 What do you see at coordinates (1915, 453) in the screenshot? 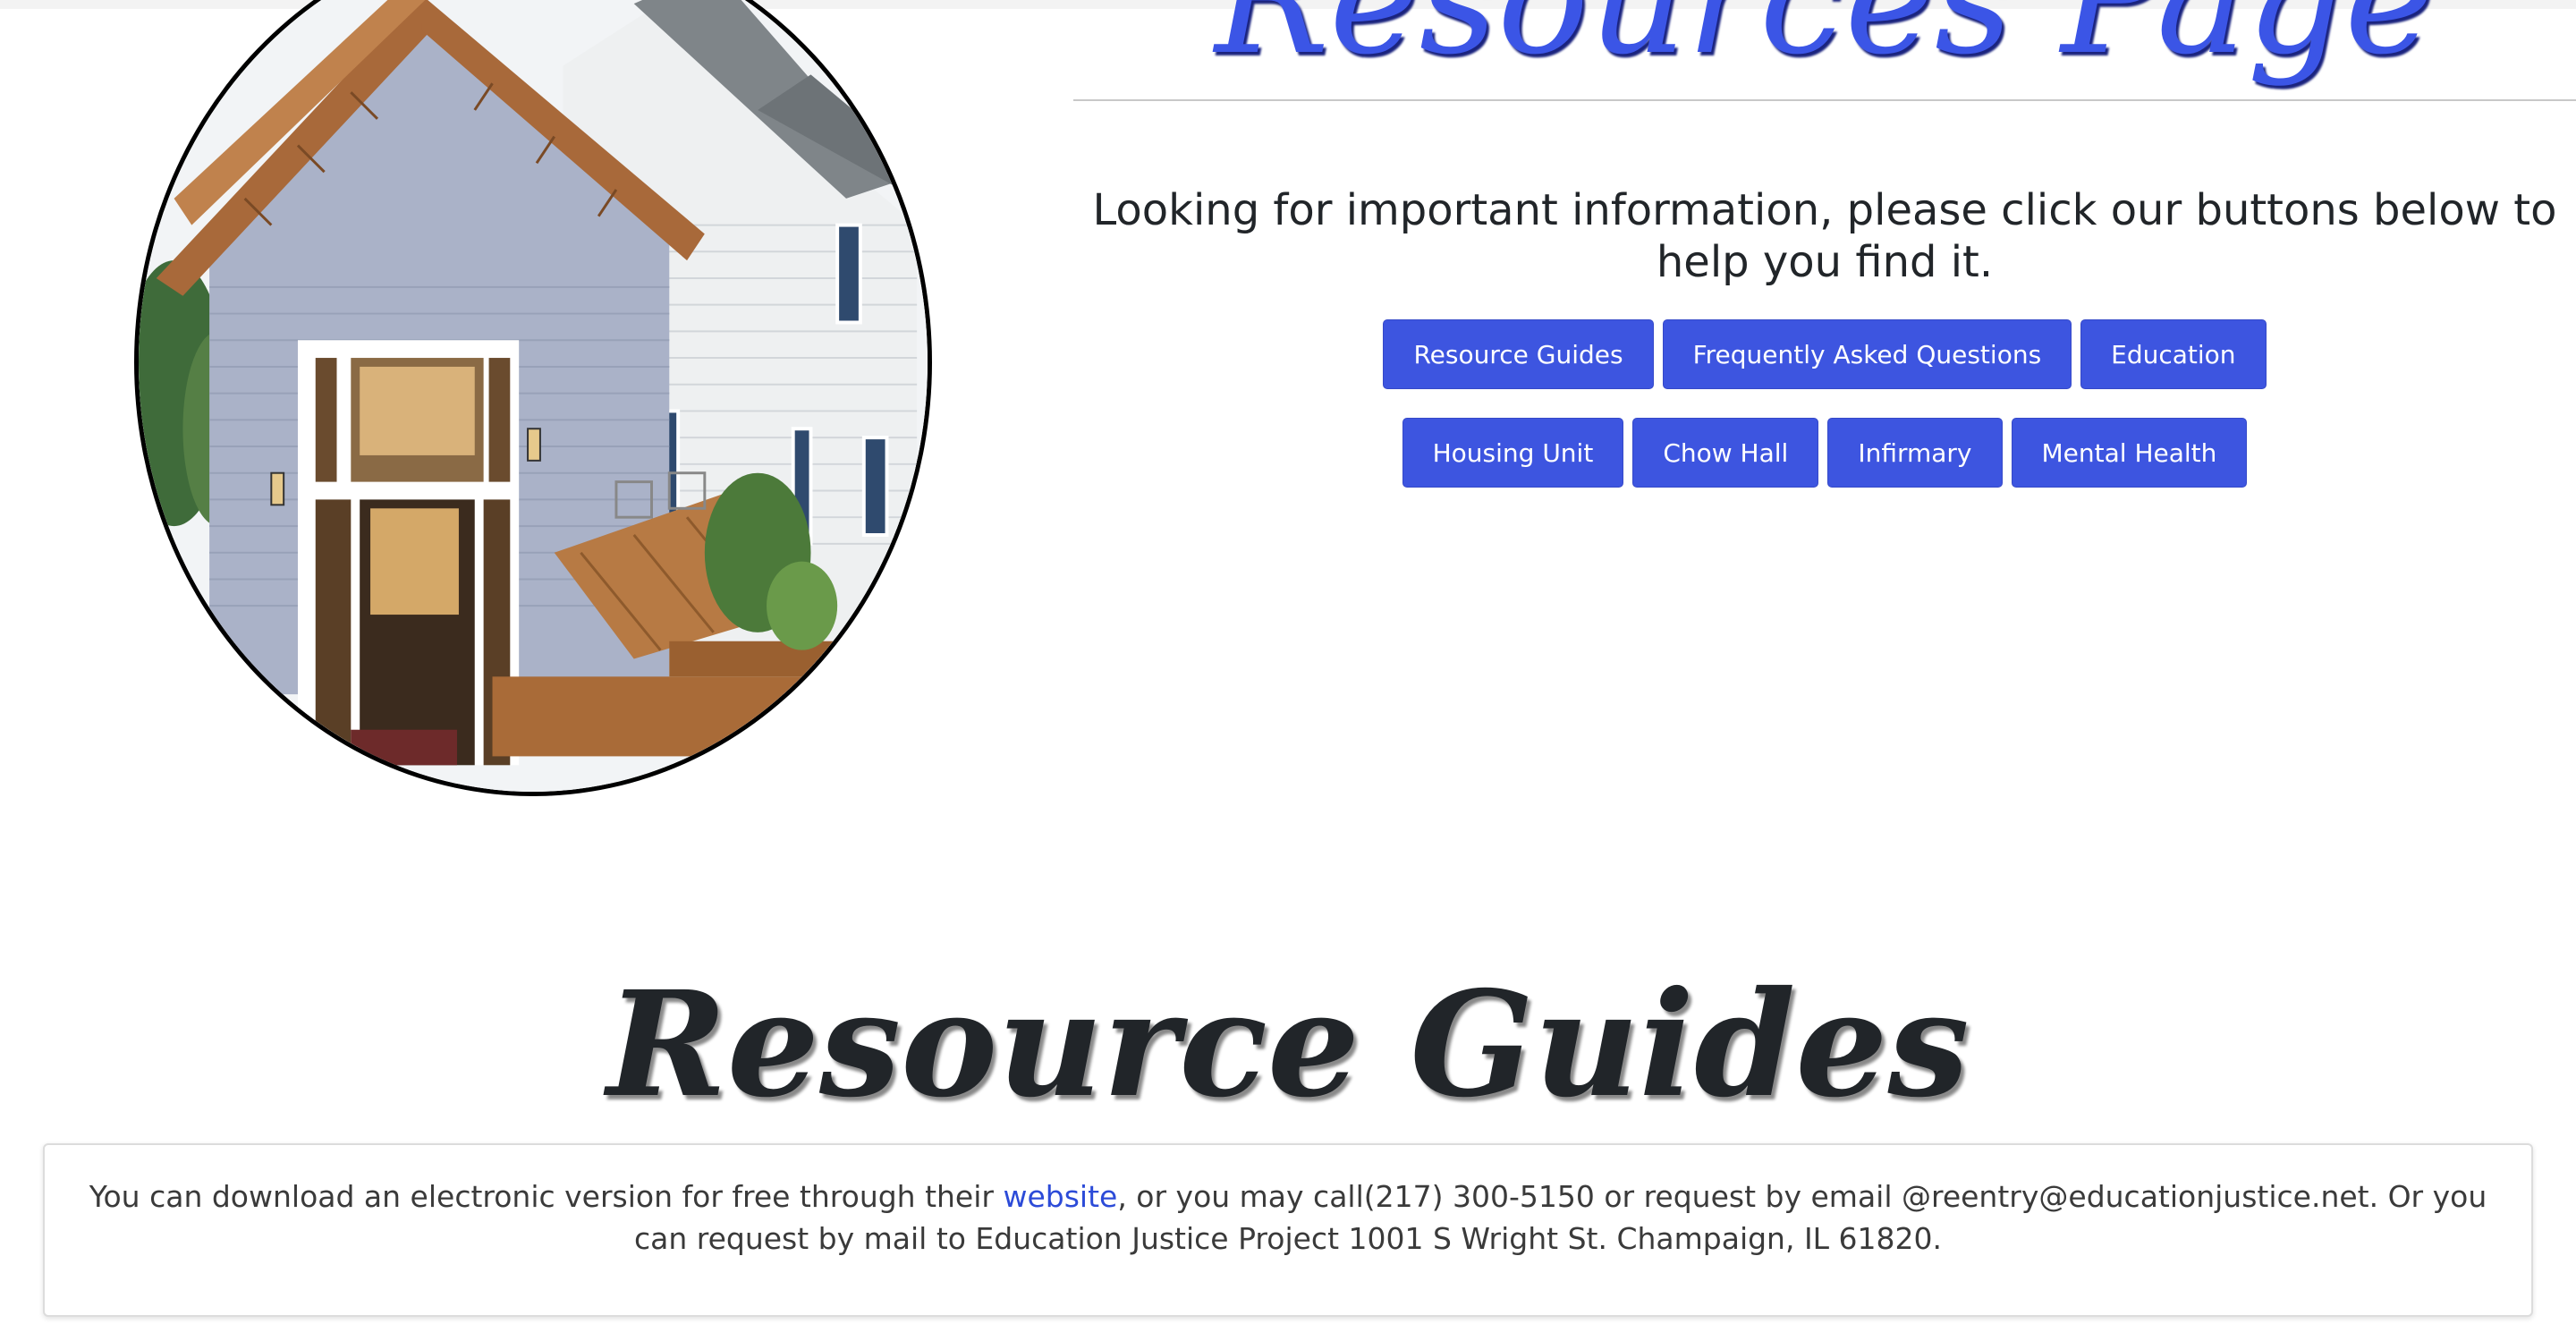
I see `infirmary-button: Infirmary` at bounding box center [1915, 453].